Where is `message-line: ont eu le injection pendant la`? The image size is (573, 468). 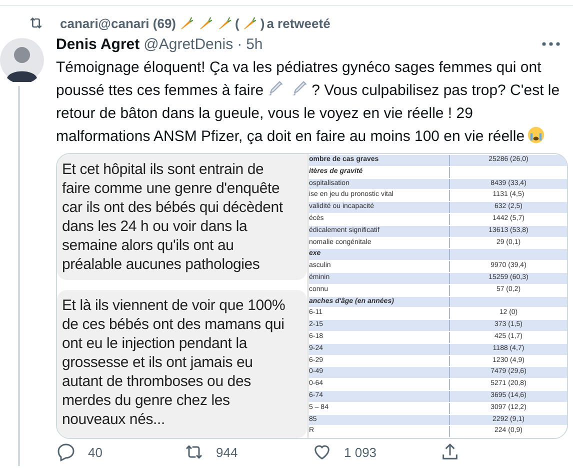 message-line: ont eu le injection pendant la is located at coordinates (155, 343).